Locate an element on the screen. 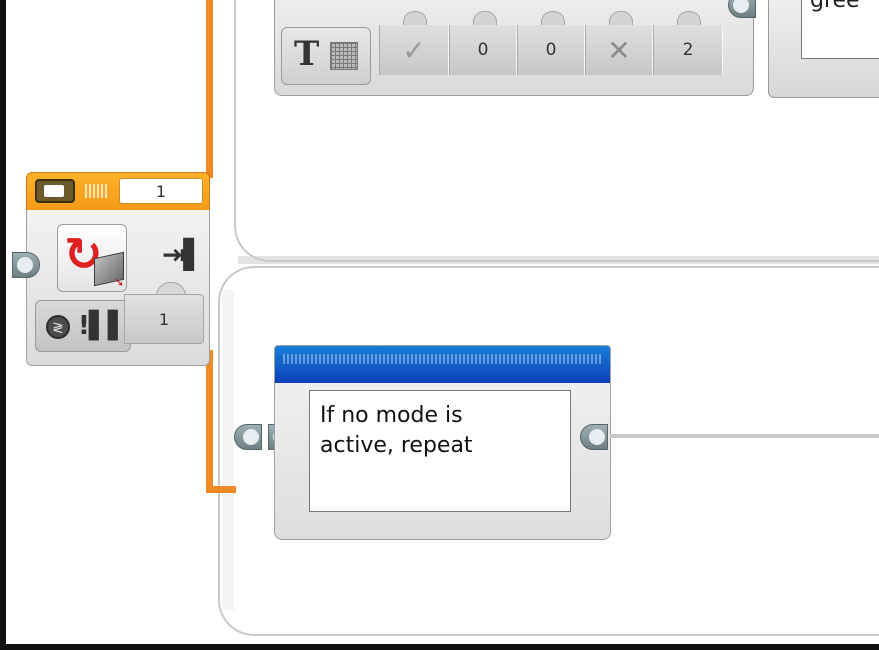  case-lower-inner is located at coordinates (228, 450).